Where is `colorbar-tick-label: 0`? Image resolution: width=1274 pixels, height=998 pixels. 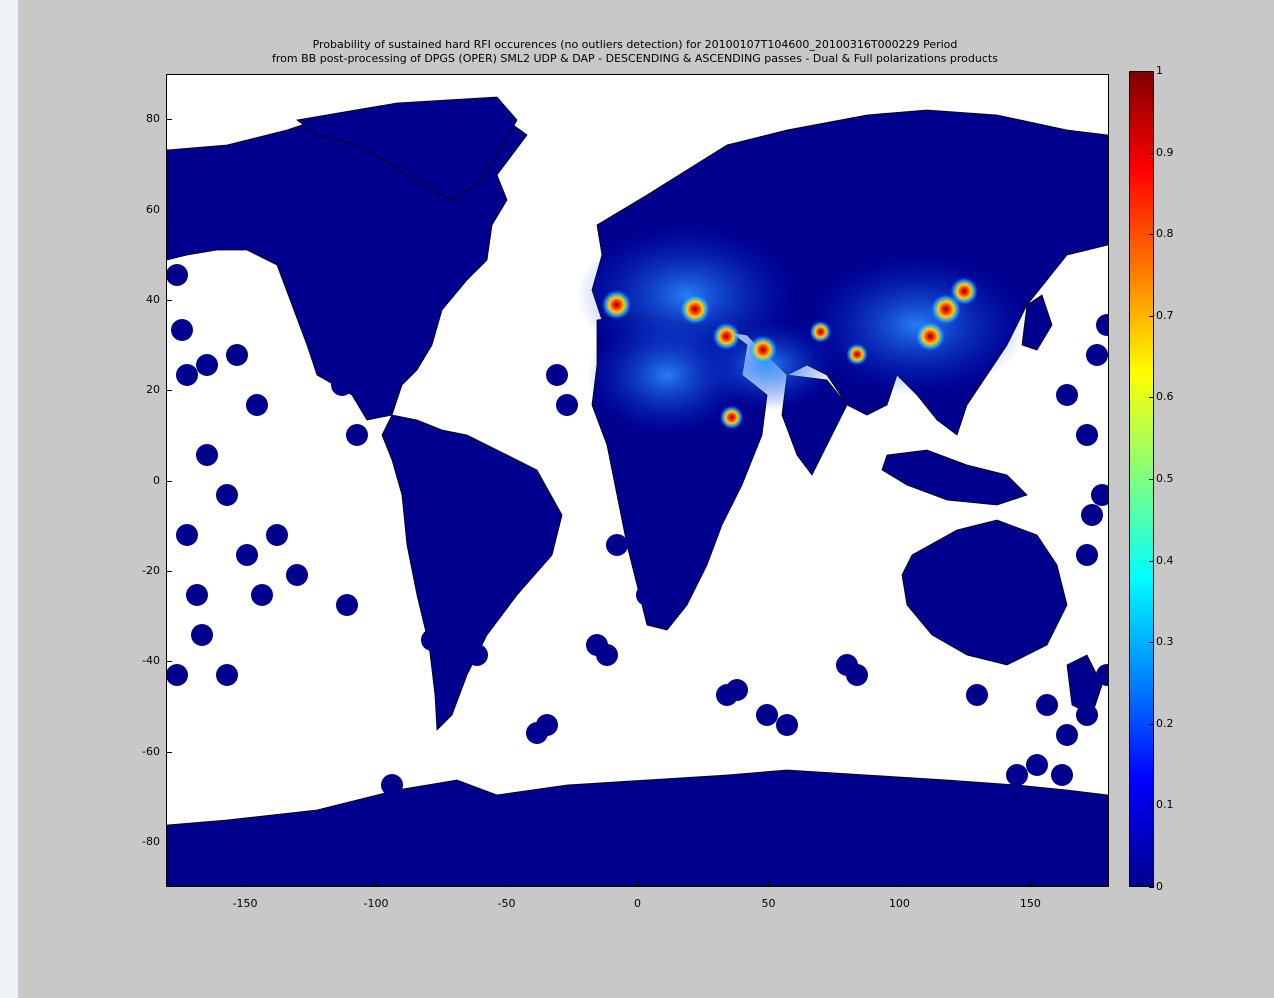 colorbar-tick-label: 0 is located at coordinates (1159, 886).